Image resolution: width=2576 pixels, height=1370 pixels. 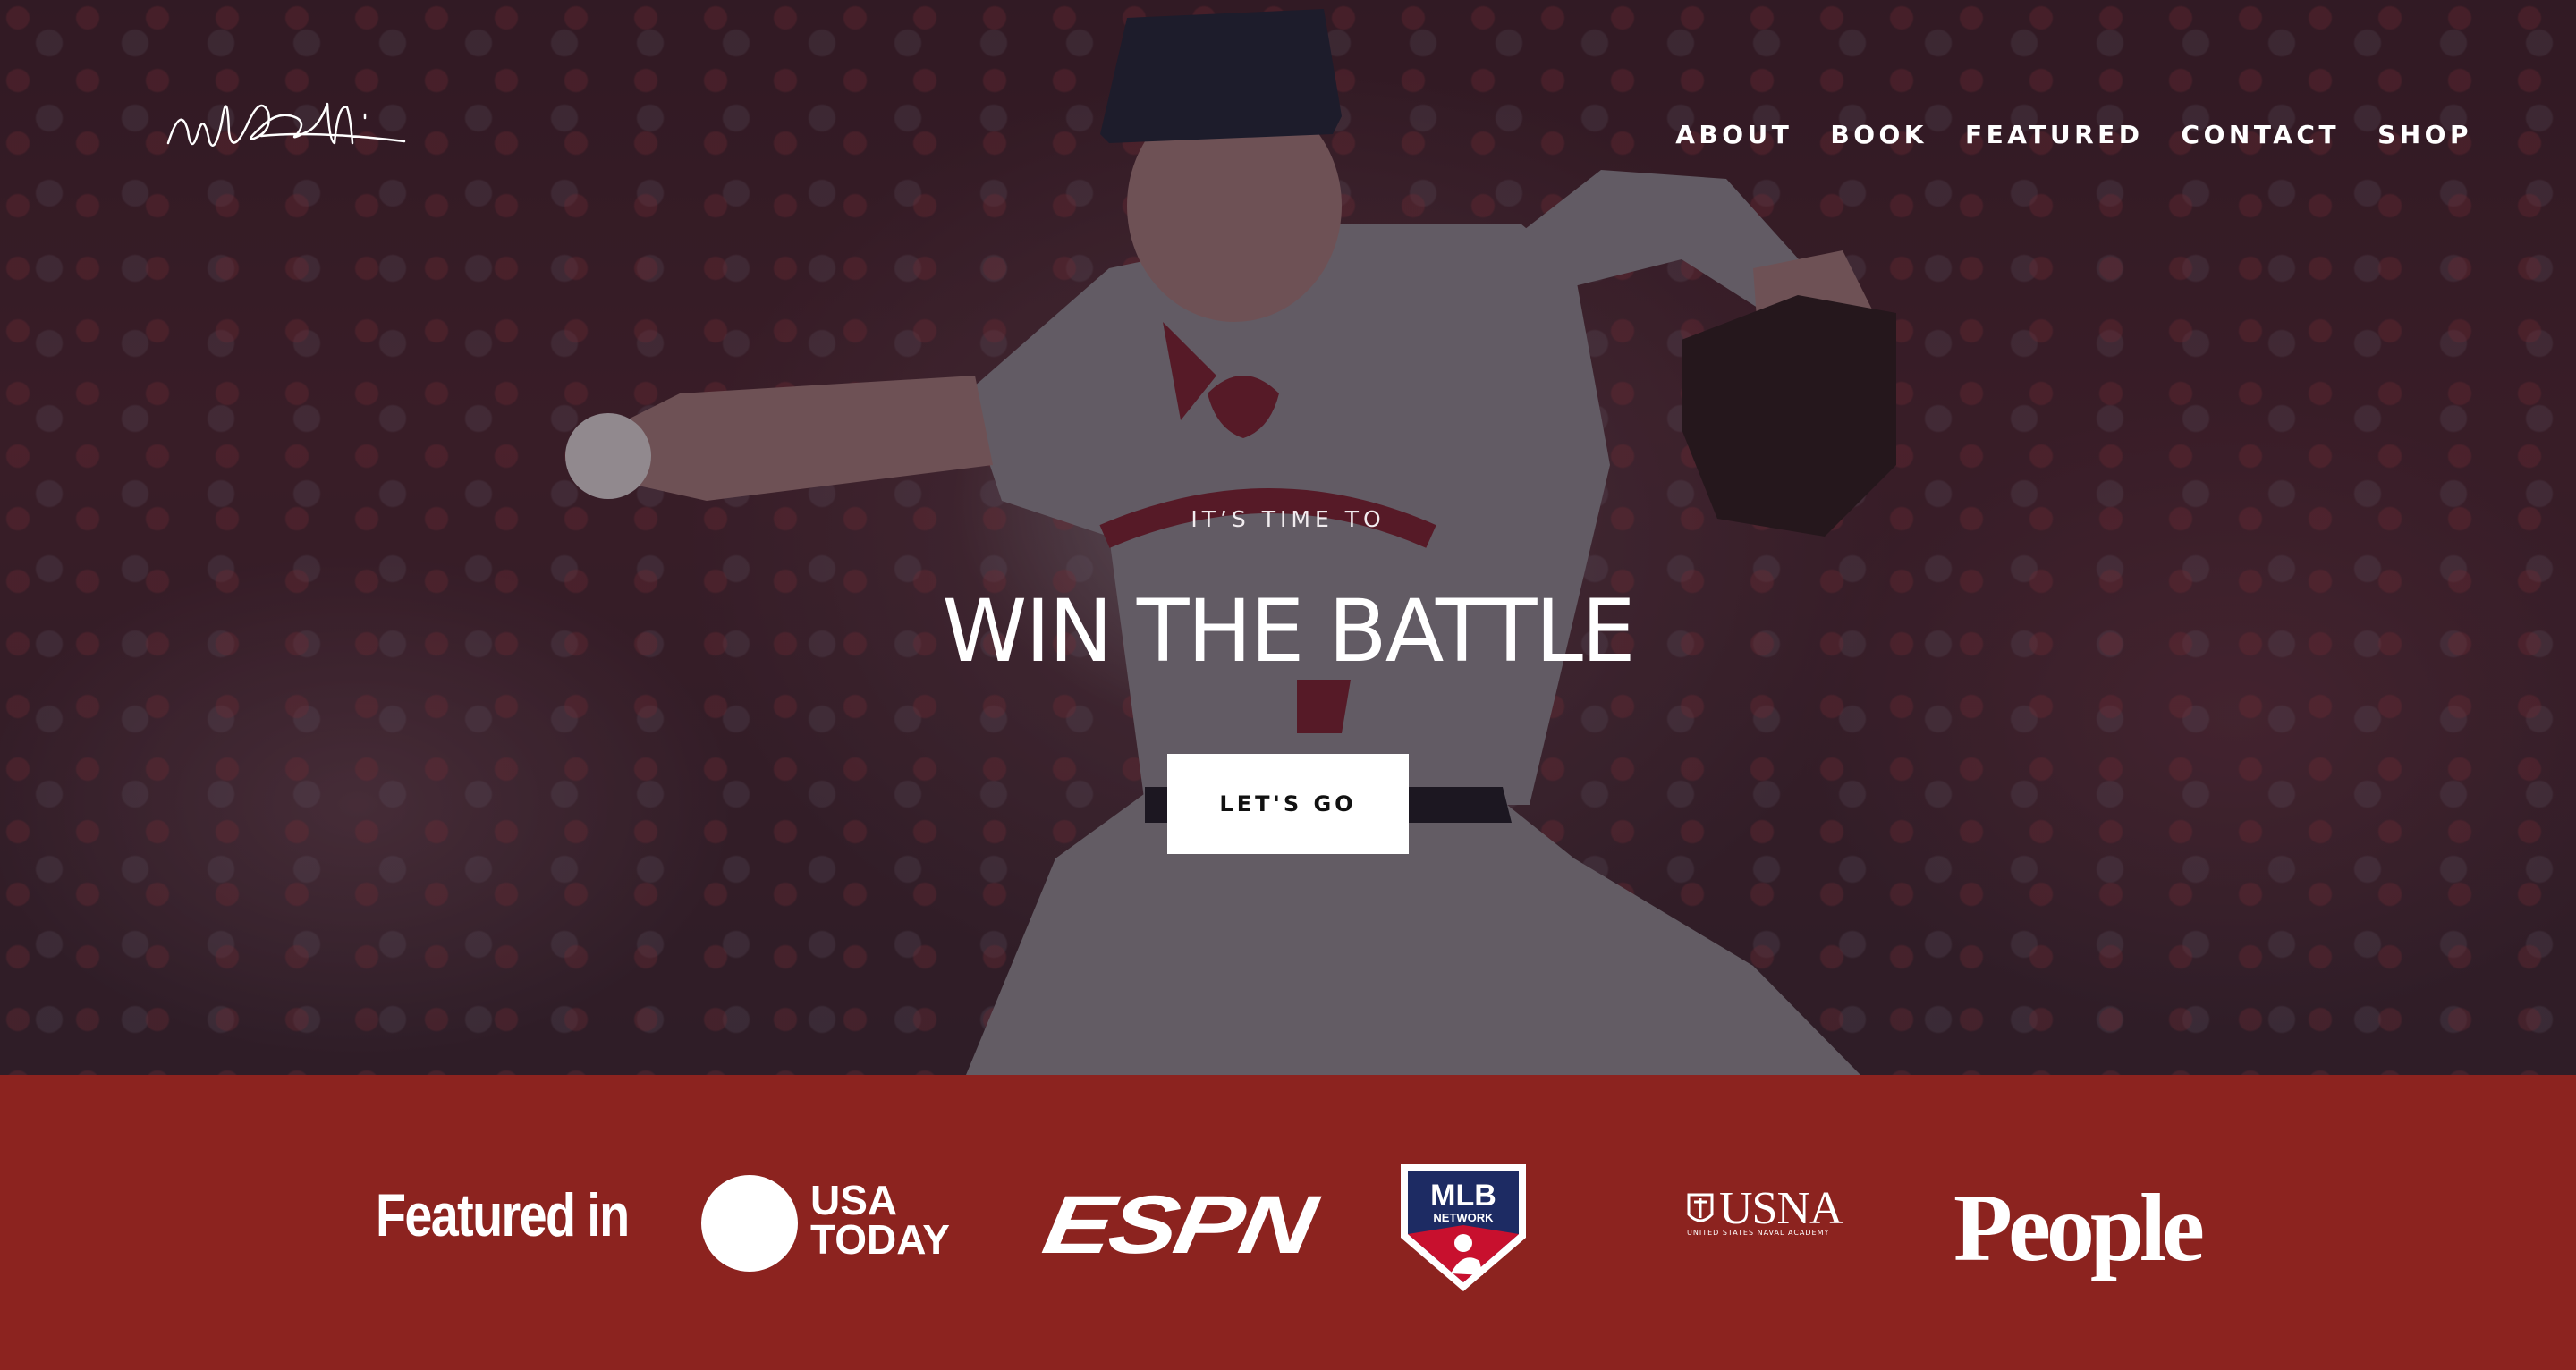 What do you see at coordinates (1288, 804) in the screenshot?
I see `lets-go-button: LET'S GO` at bounding box center [1288, 804].